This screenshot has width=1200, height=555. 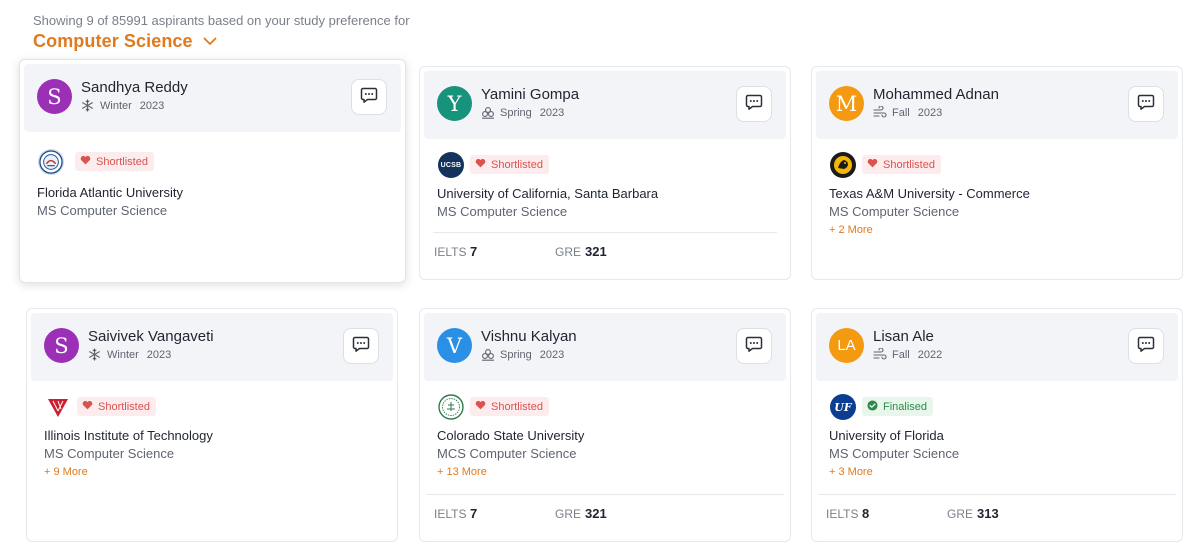 I want to click on aspirant-header: V Vishnu Kalyan Spring 2023, so click(x=605, y=347).